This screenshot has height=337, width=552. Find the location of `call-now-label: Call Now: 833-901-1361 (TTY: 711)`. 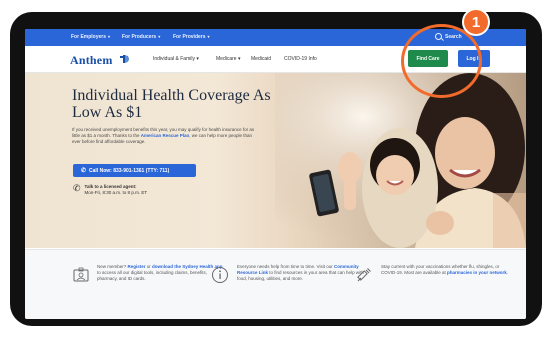

call-now-label: Call Now: 833-901-1361 (TTY: 711) is located at coordinates (129, 170).